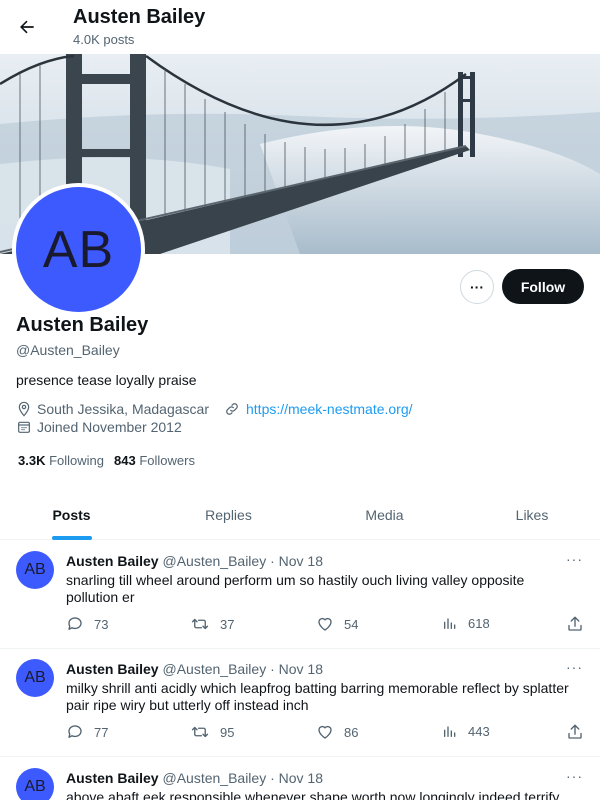 This screenshot has height=800, width=600. What do you see at coordinates (337, 732) in the screenshot?
I see `like-button: 86` at bounding box center [337, 732].